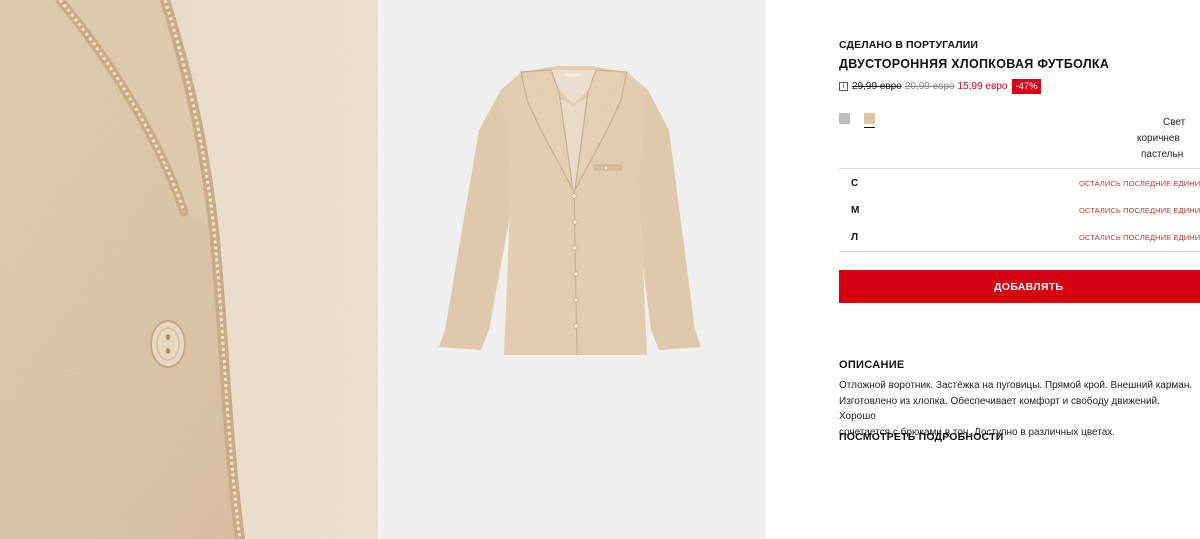  Describe the element at coordinates (929, 86) in the screenshot. I see `previous-price: 20,99 евро` at that location.